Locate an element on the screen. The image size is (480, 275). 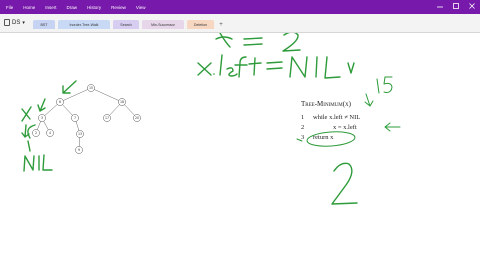
tree-node: 13 is located at coordinates (80, 134).